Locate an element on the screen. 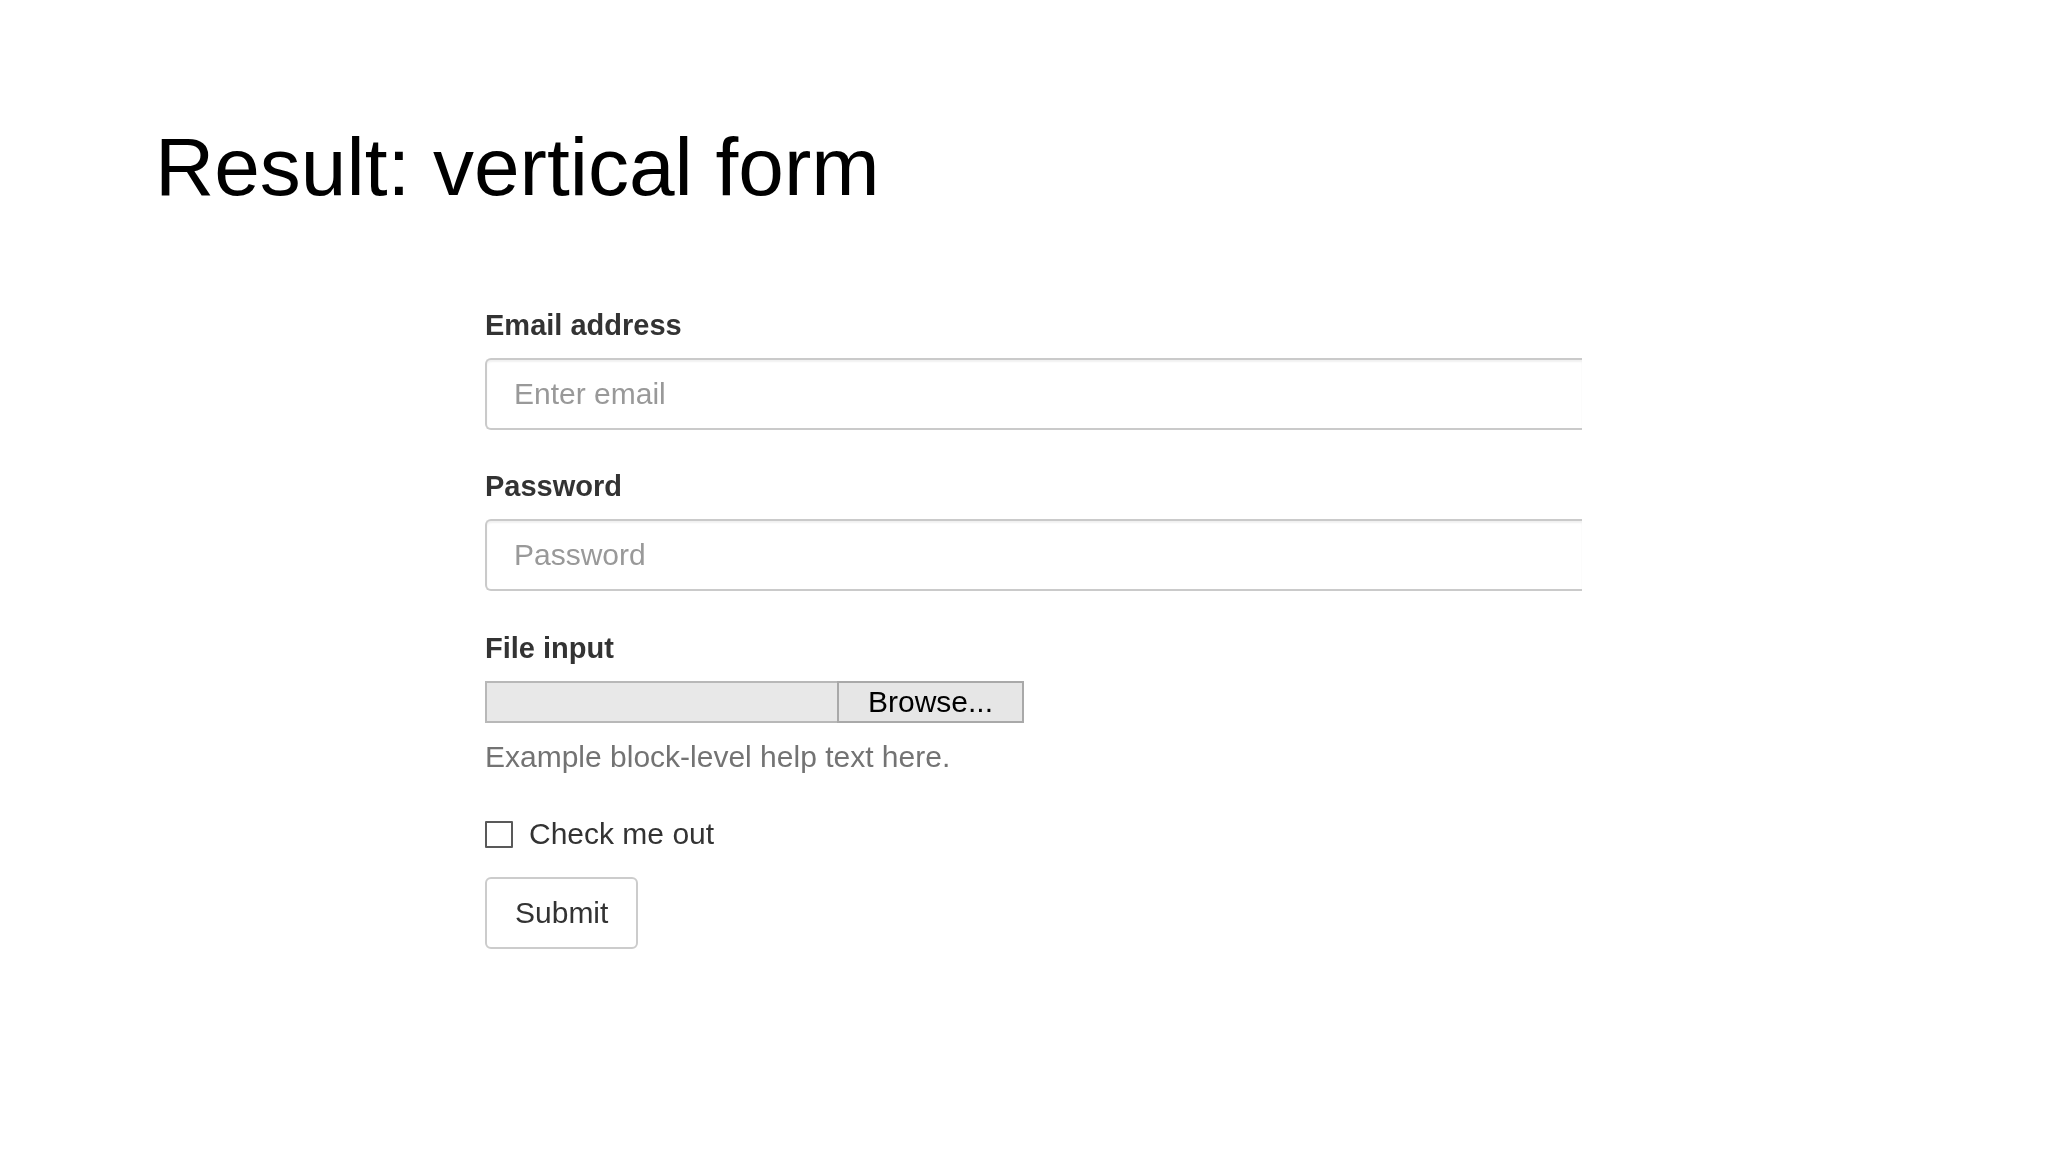  slide-title: Result: vertical form is located at coordinates (517, 167).